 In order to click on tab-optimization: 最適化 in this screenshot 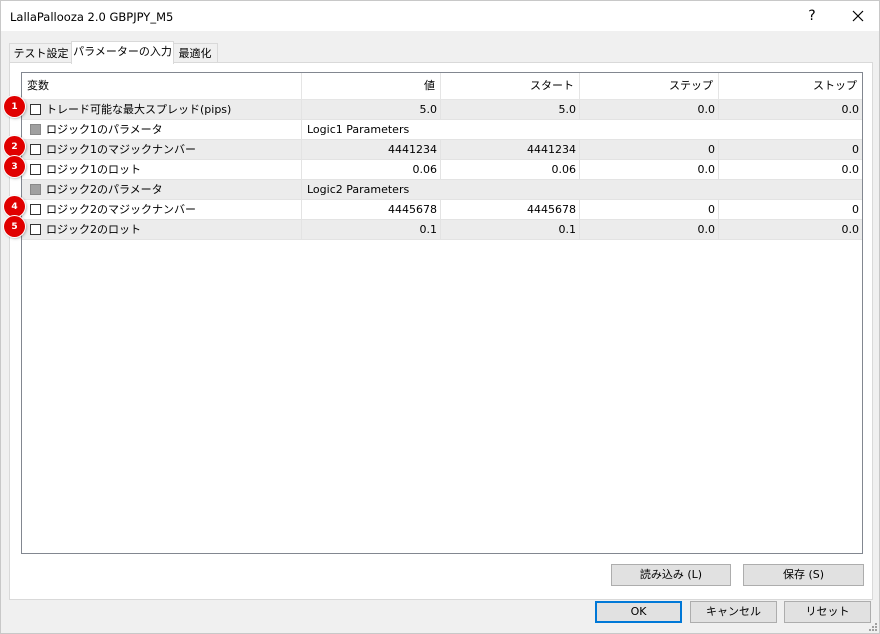, I will do `click(195, 53)`.